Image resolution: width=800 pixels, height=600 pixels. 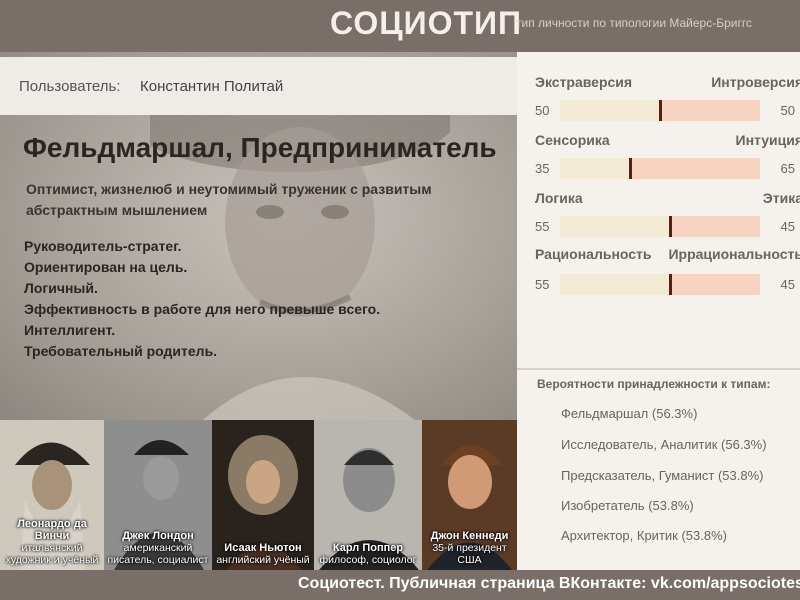 What do you see at coordinates (634, 23) in the screenshot?
I see `app-subtitle: тип личности по типологии Майерс-Бриггс` at bounding box center [634, 23].